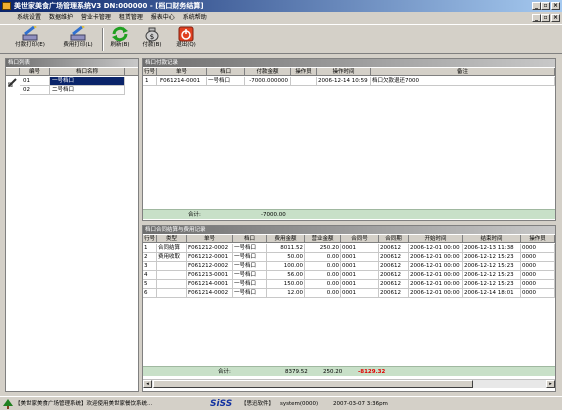 The width and height of the screenshot is (562, 410). What do you see at coordinates (555, 18) in the screenshot?
I see `child-close-button: ×` at bounding box center [555, 18].